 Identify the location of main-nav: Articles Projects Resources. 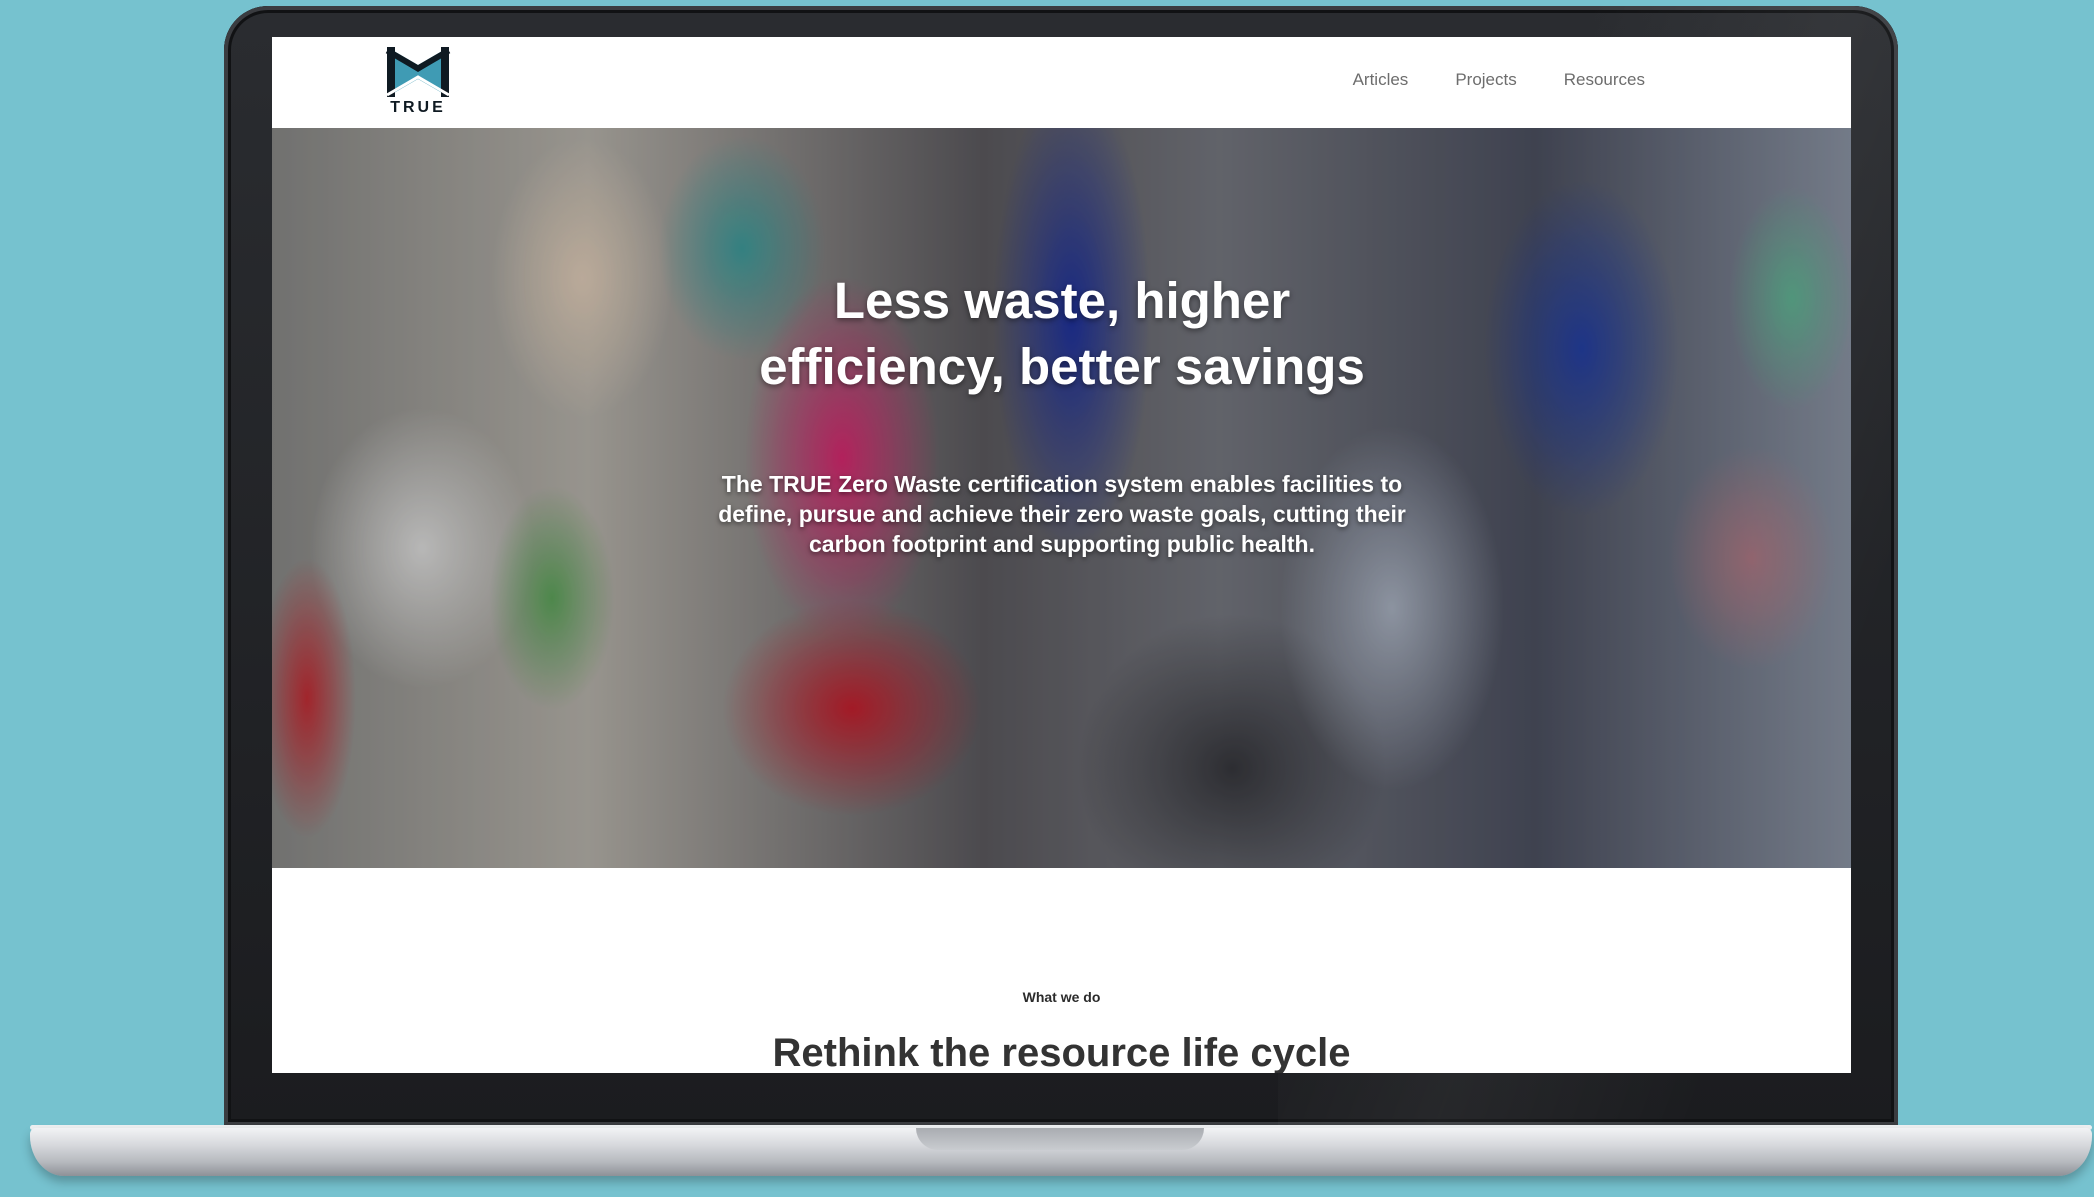
(1499, 80).